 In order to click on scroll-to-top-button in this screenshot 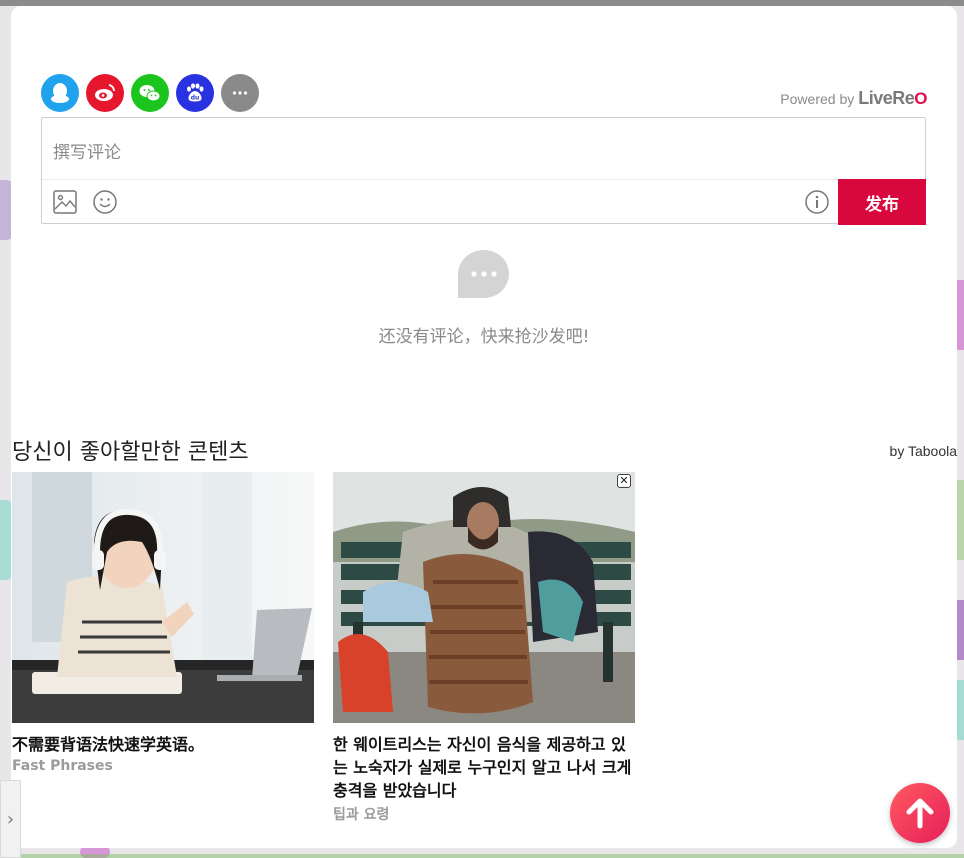, I will do `click(920, 813)`.